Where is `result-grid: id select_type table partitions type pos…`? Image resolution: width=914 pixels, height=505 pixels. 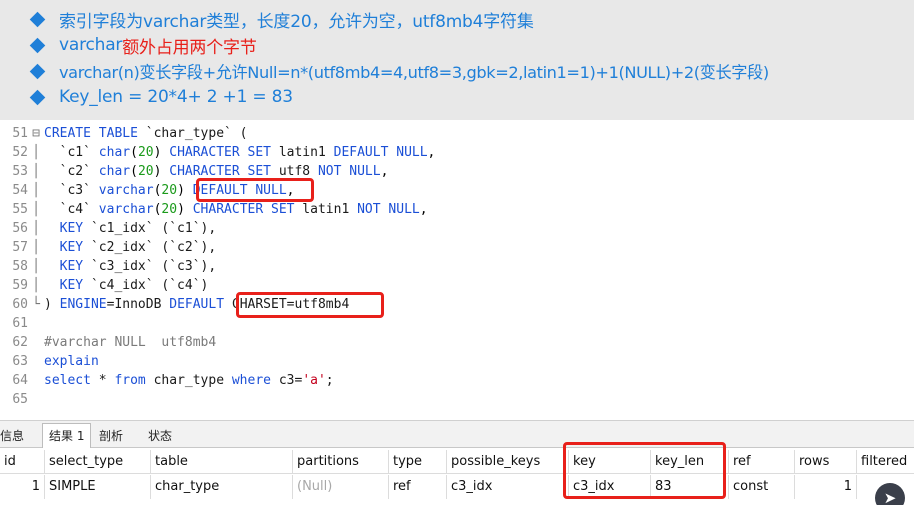 result-grid: id select_type table partitions type pos… is located at coordinates (457, 473).